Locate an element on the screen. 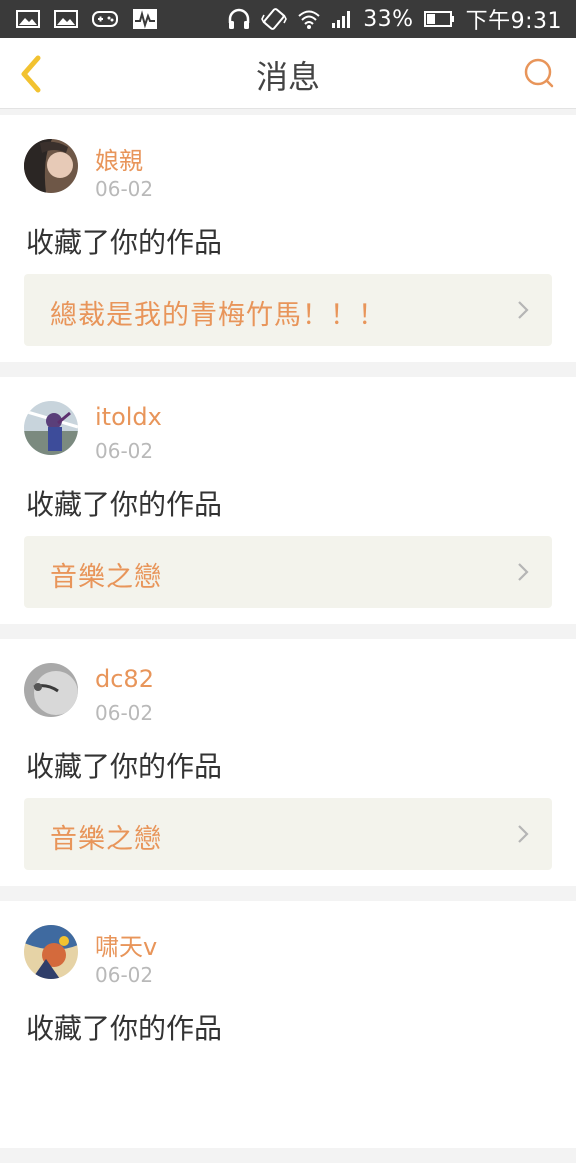 The image size is (576, 1163). user-name: 娘親 is located at coordinates (119, 158).